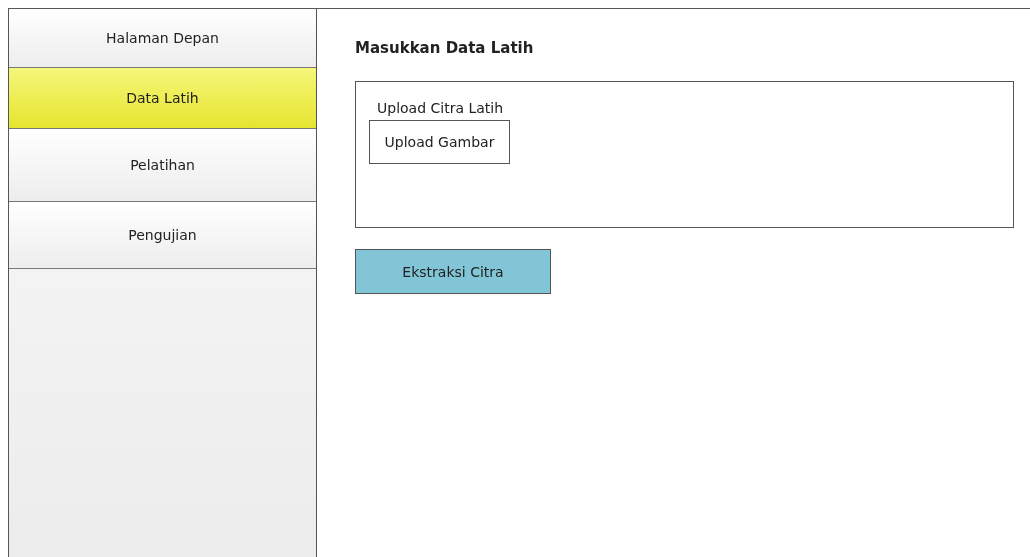 The image size is (1030, 557). I want to click on upload-label: Upload Citra Latih, so click(441, 108).